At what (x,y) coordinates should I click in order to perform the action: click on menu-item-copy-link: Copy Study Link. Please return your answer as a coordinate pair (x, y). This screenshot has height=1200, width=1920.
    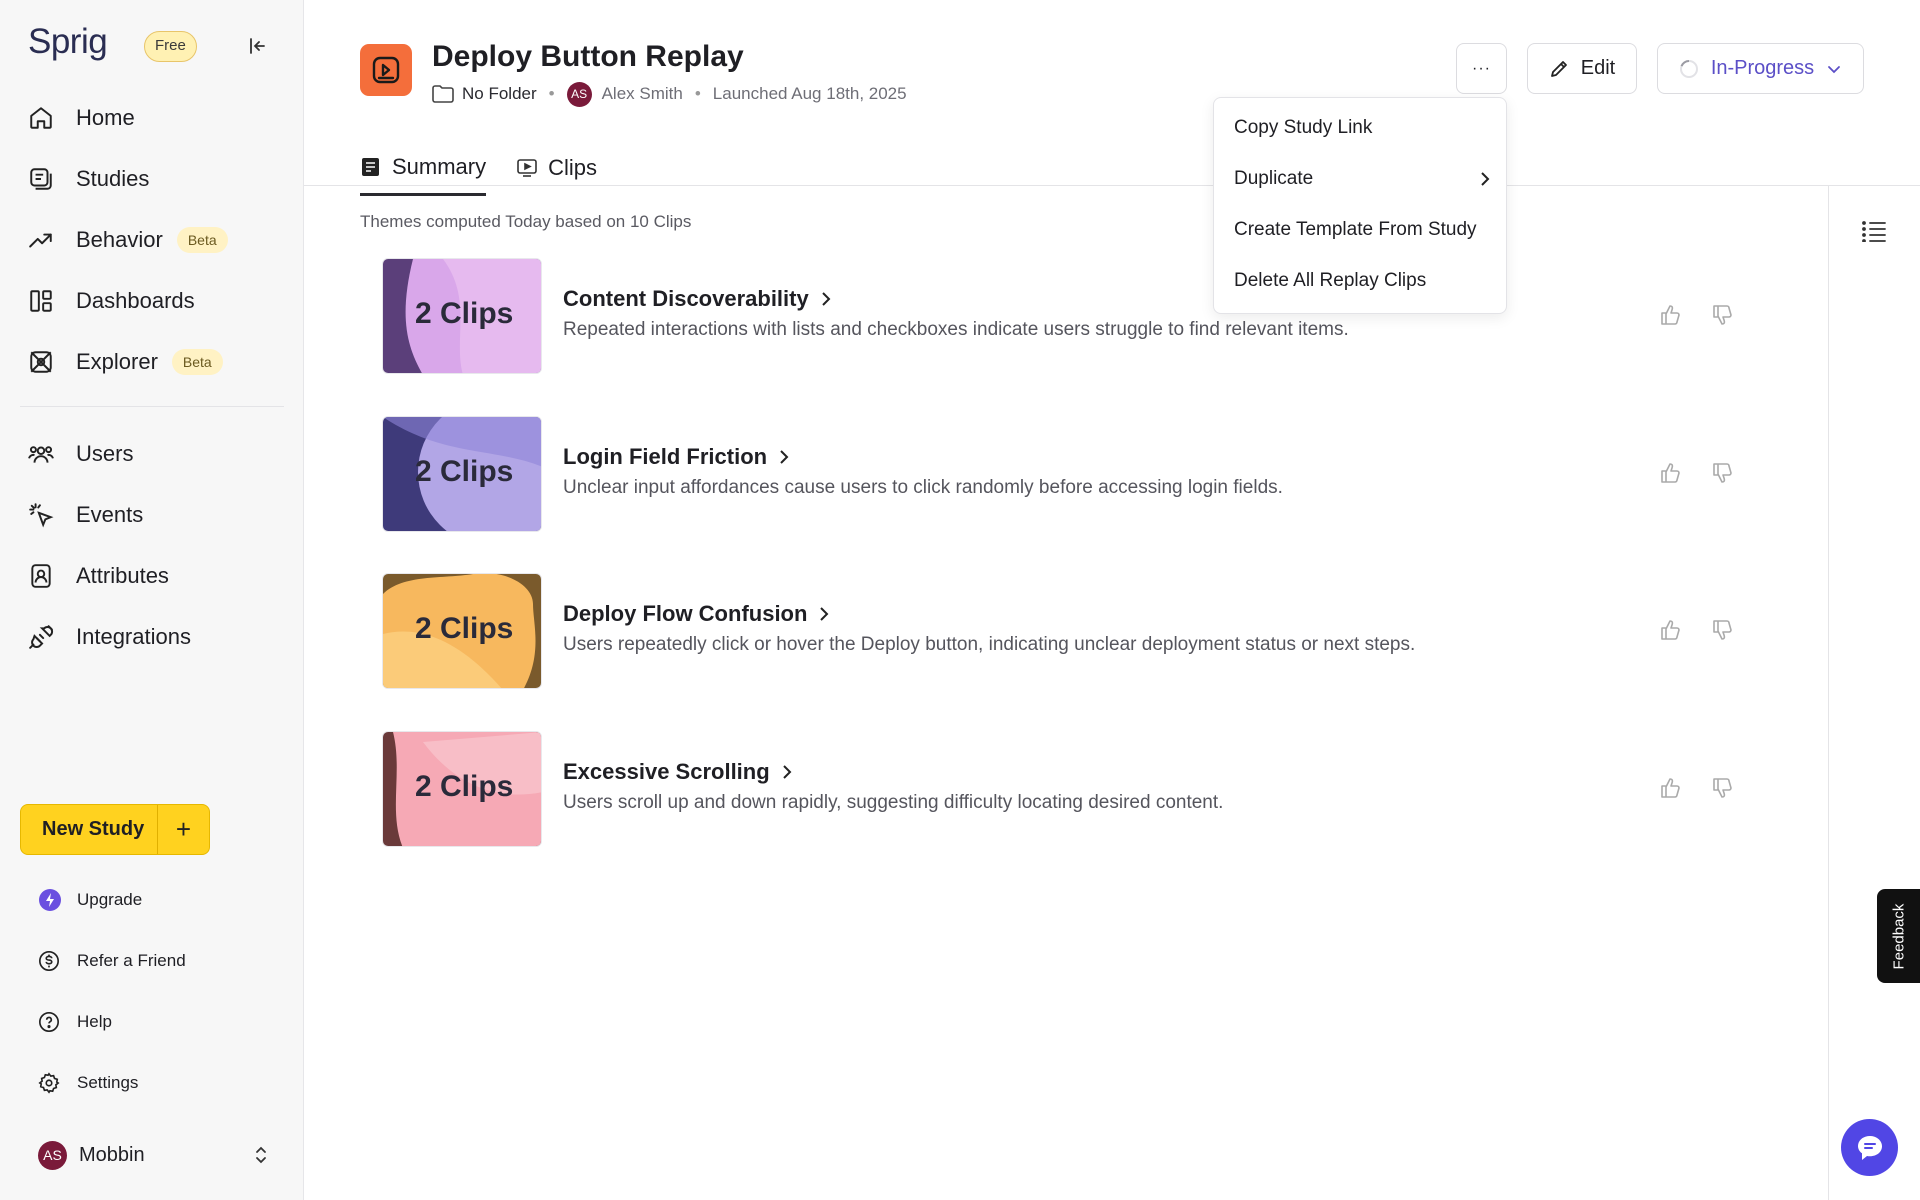
    Looking at the image, I should click on (1362, 128).